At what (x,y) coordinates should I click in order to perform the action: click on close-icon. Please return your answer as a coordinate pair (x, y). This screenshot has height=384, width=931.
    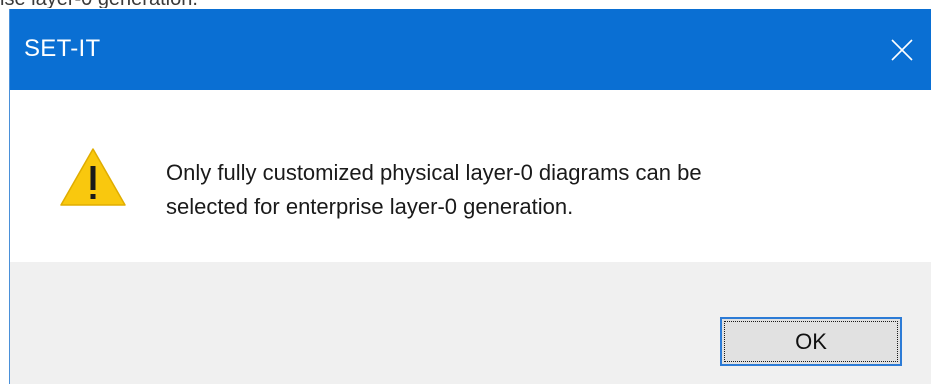
    Looking at the image, I should click on (902, 49).